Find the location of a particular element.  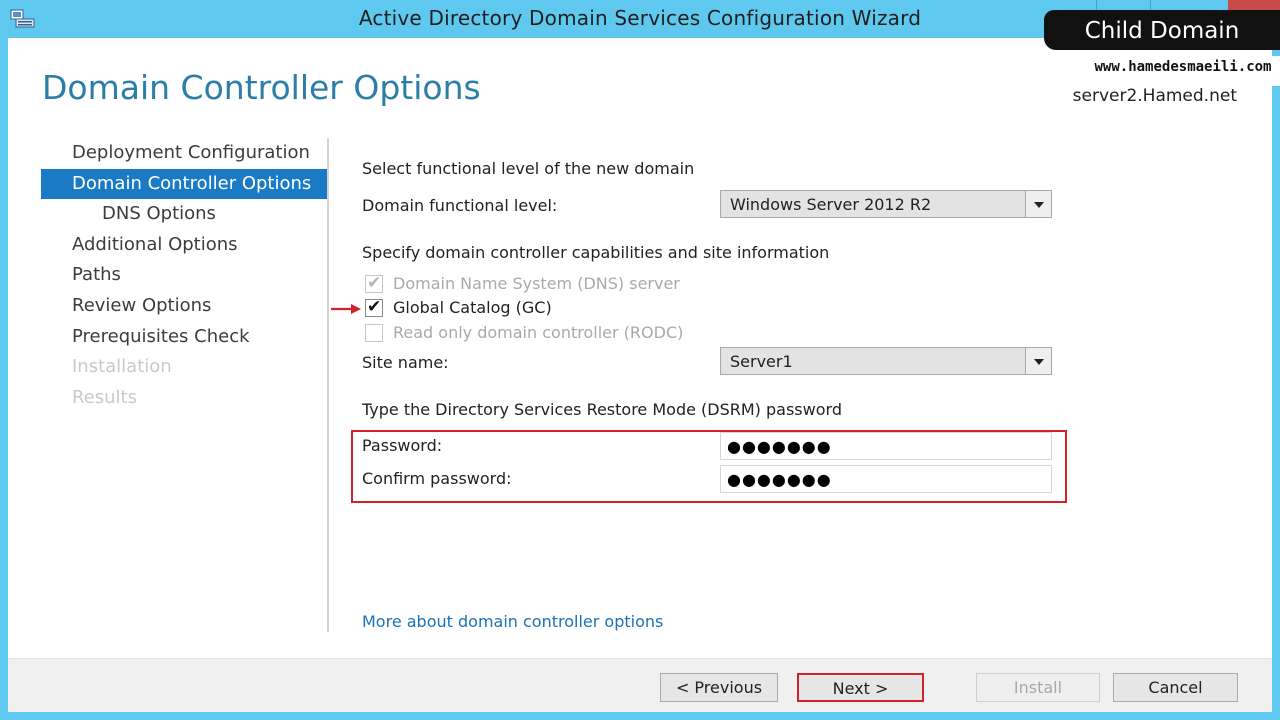

nav-item-paths: Paths is located at coordinates (184, 275).